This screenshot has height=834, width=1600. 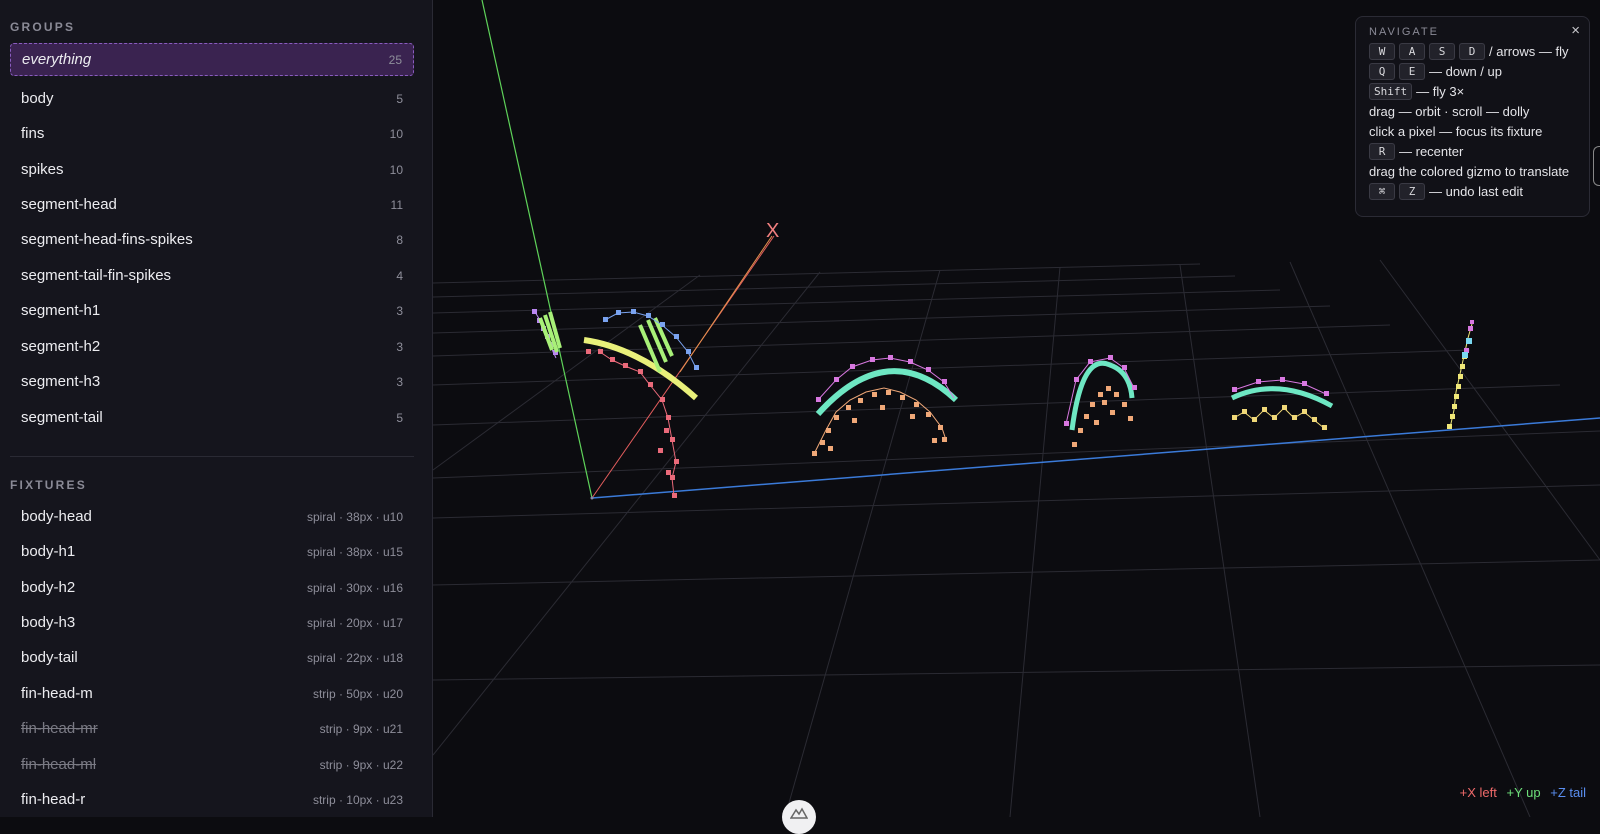 I want to click on nav-text-undo: — undo last edit, so click(x=1476, y=191).